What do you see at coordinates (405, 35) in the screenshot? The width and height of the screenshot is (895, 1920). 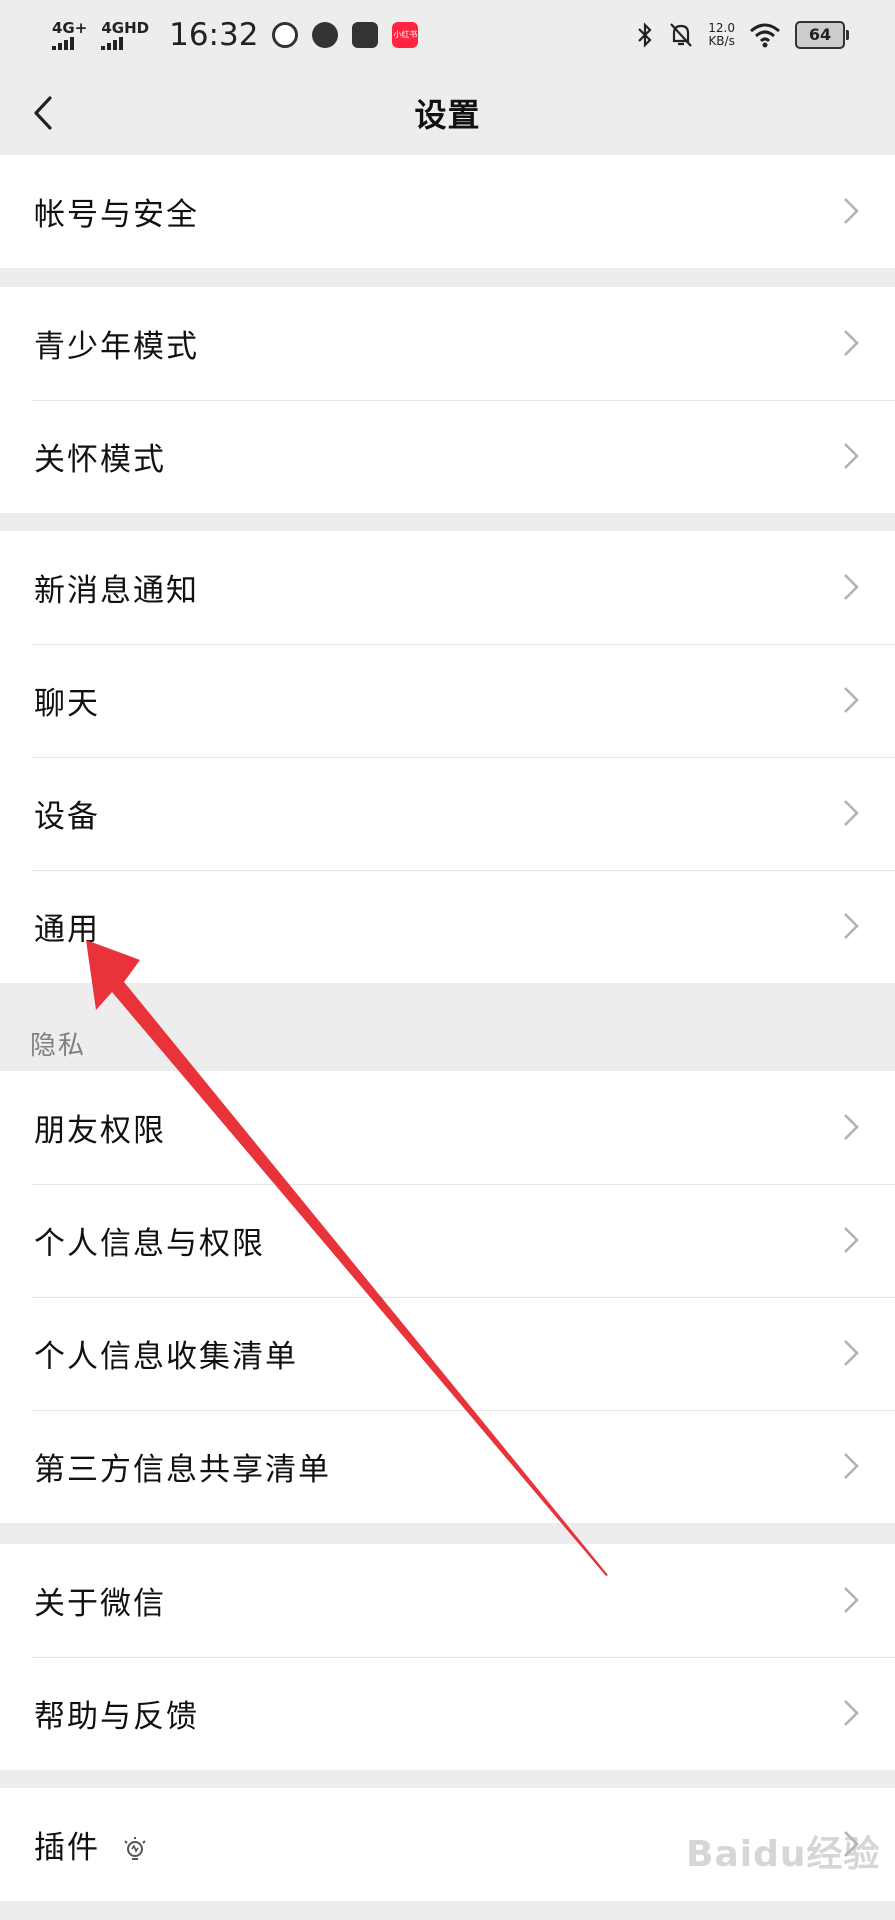 I see `xiaohongshu-app-icon: 小红书` at bounding box center [405, 35].